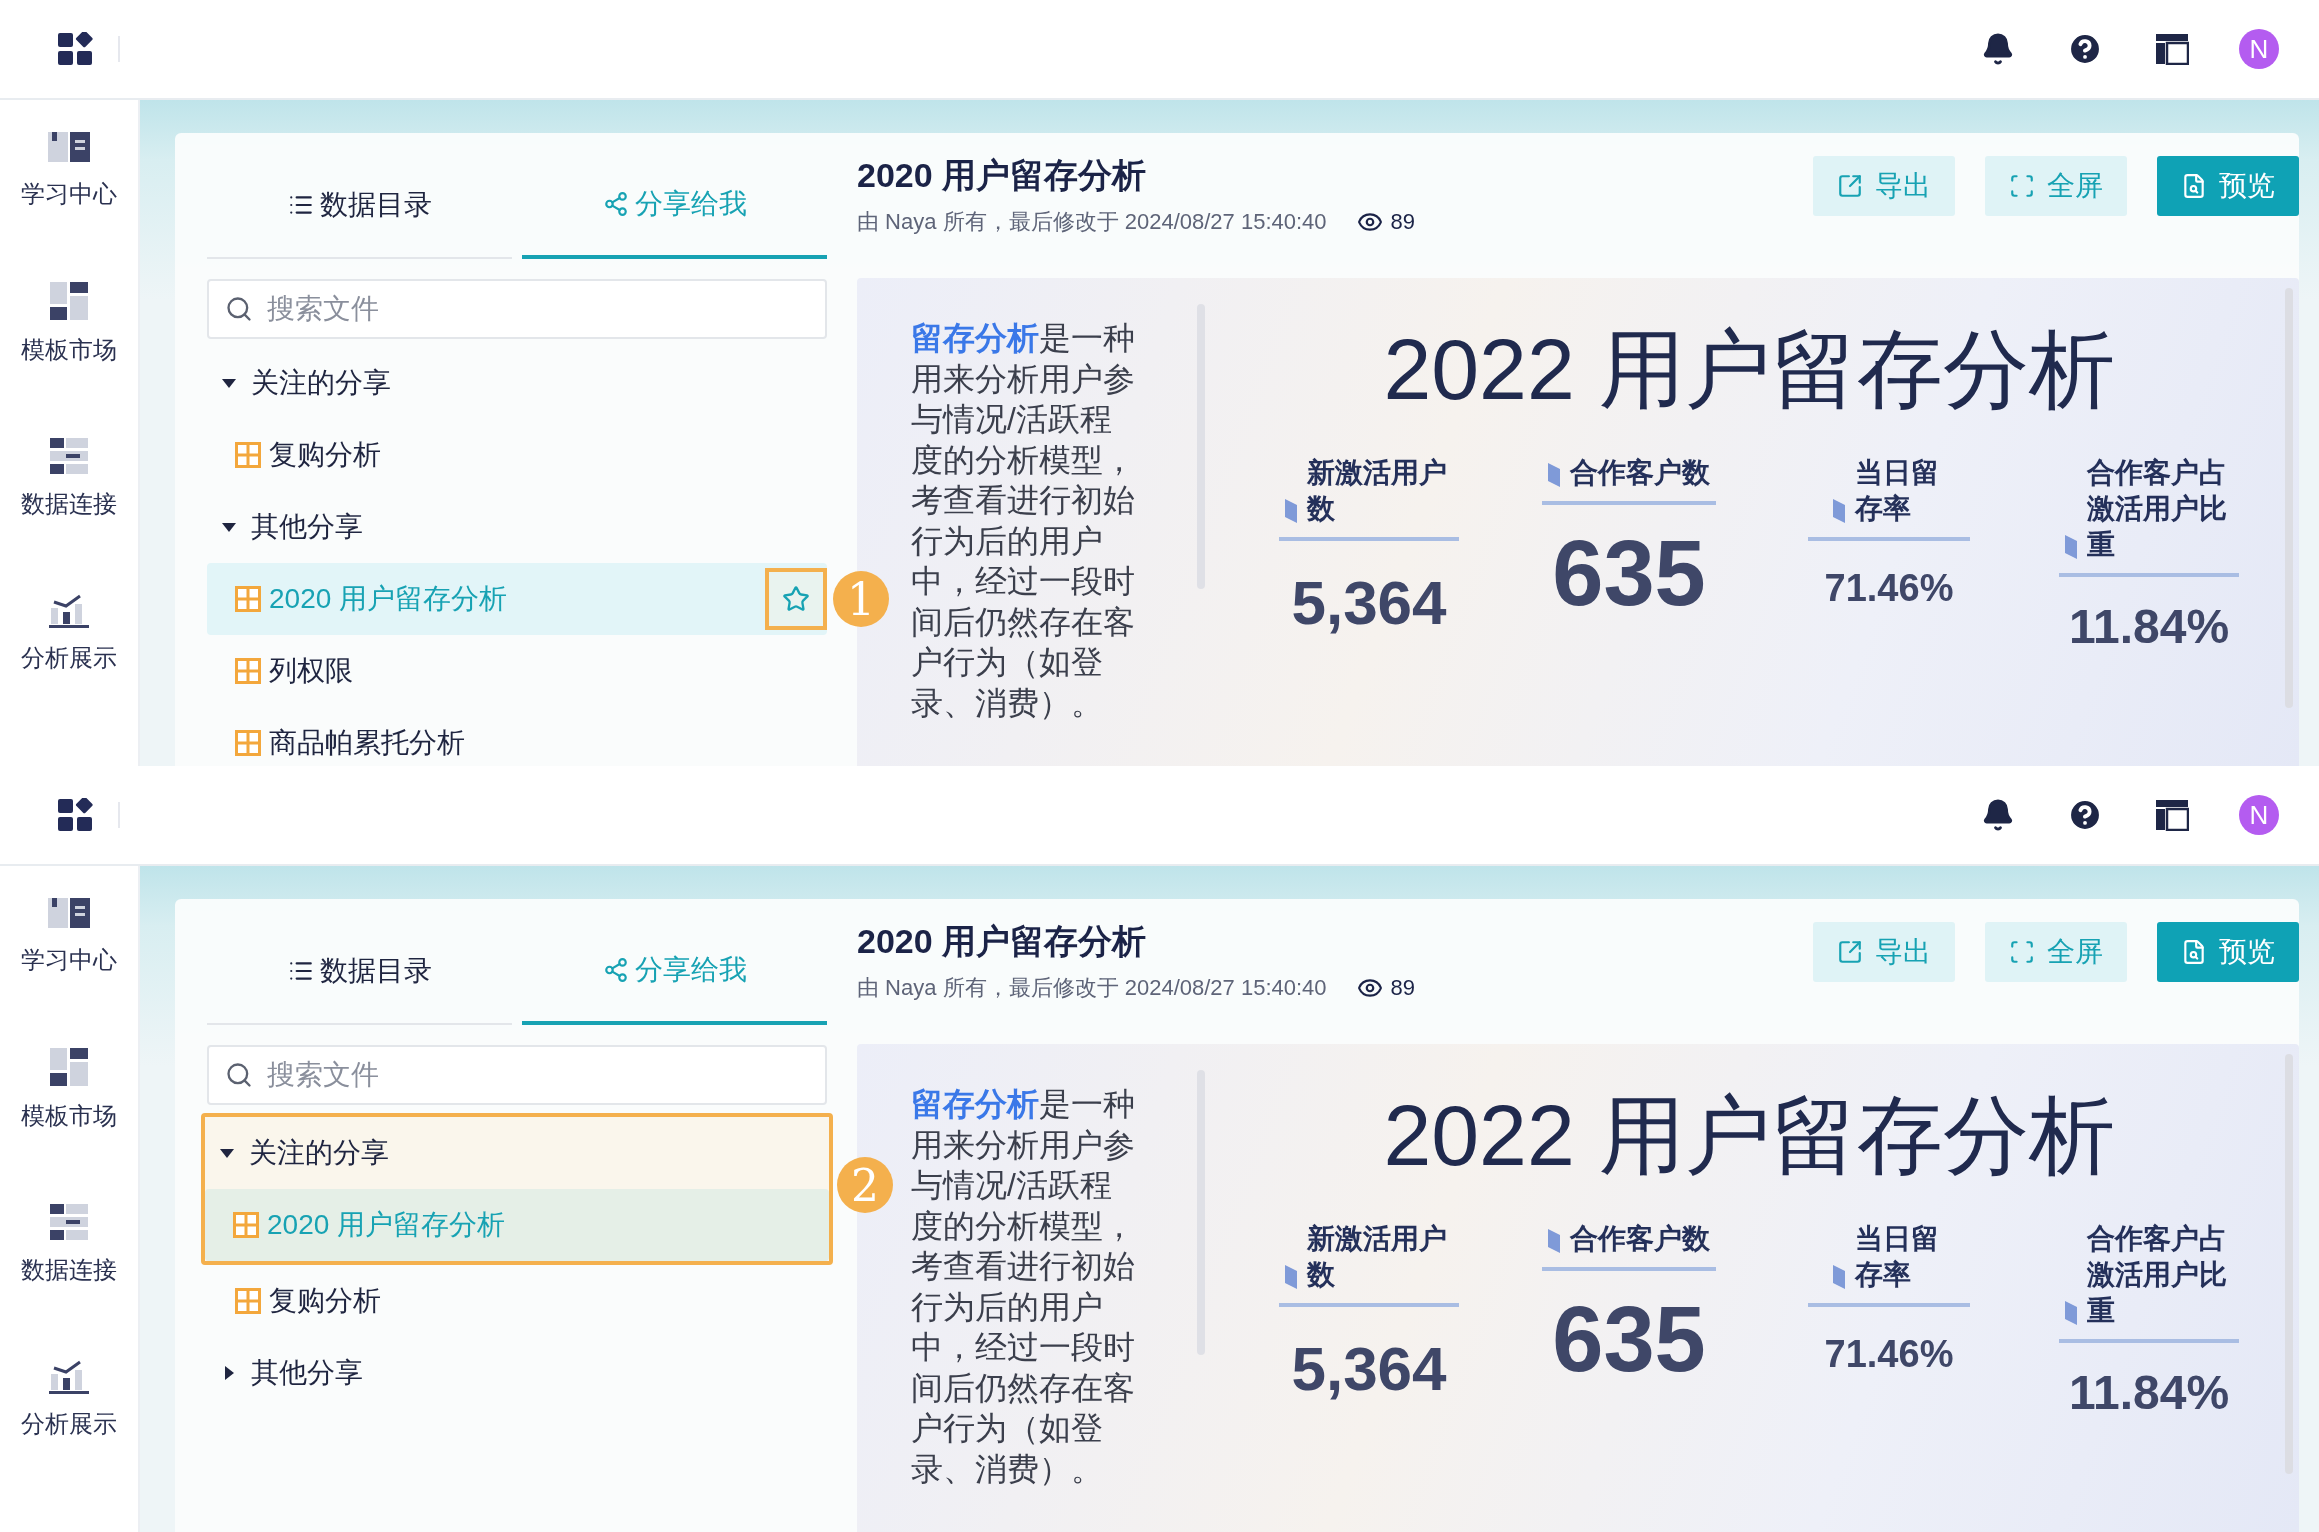  What do you see at coordinates (517, 736) in the screenshot?
I see `tree-item: 商品帕累托分析` at bounding box center [517, 736].